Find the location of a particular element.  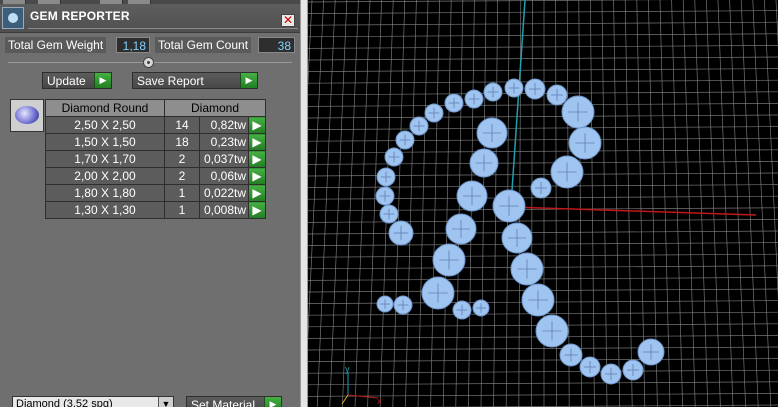

update-arrow-icon: ▶ is located at coordinates (102, 80).